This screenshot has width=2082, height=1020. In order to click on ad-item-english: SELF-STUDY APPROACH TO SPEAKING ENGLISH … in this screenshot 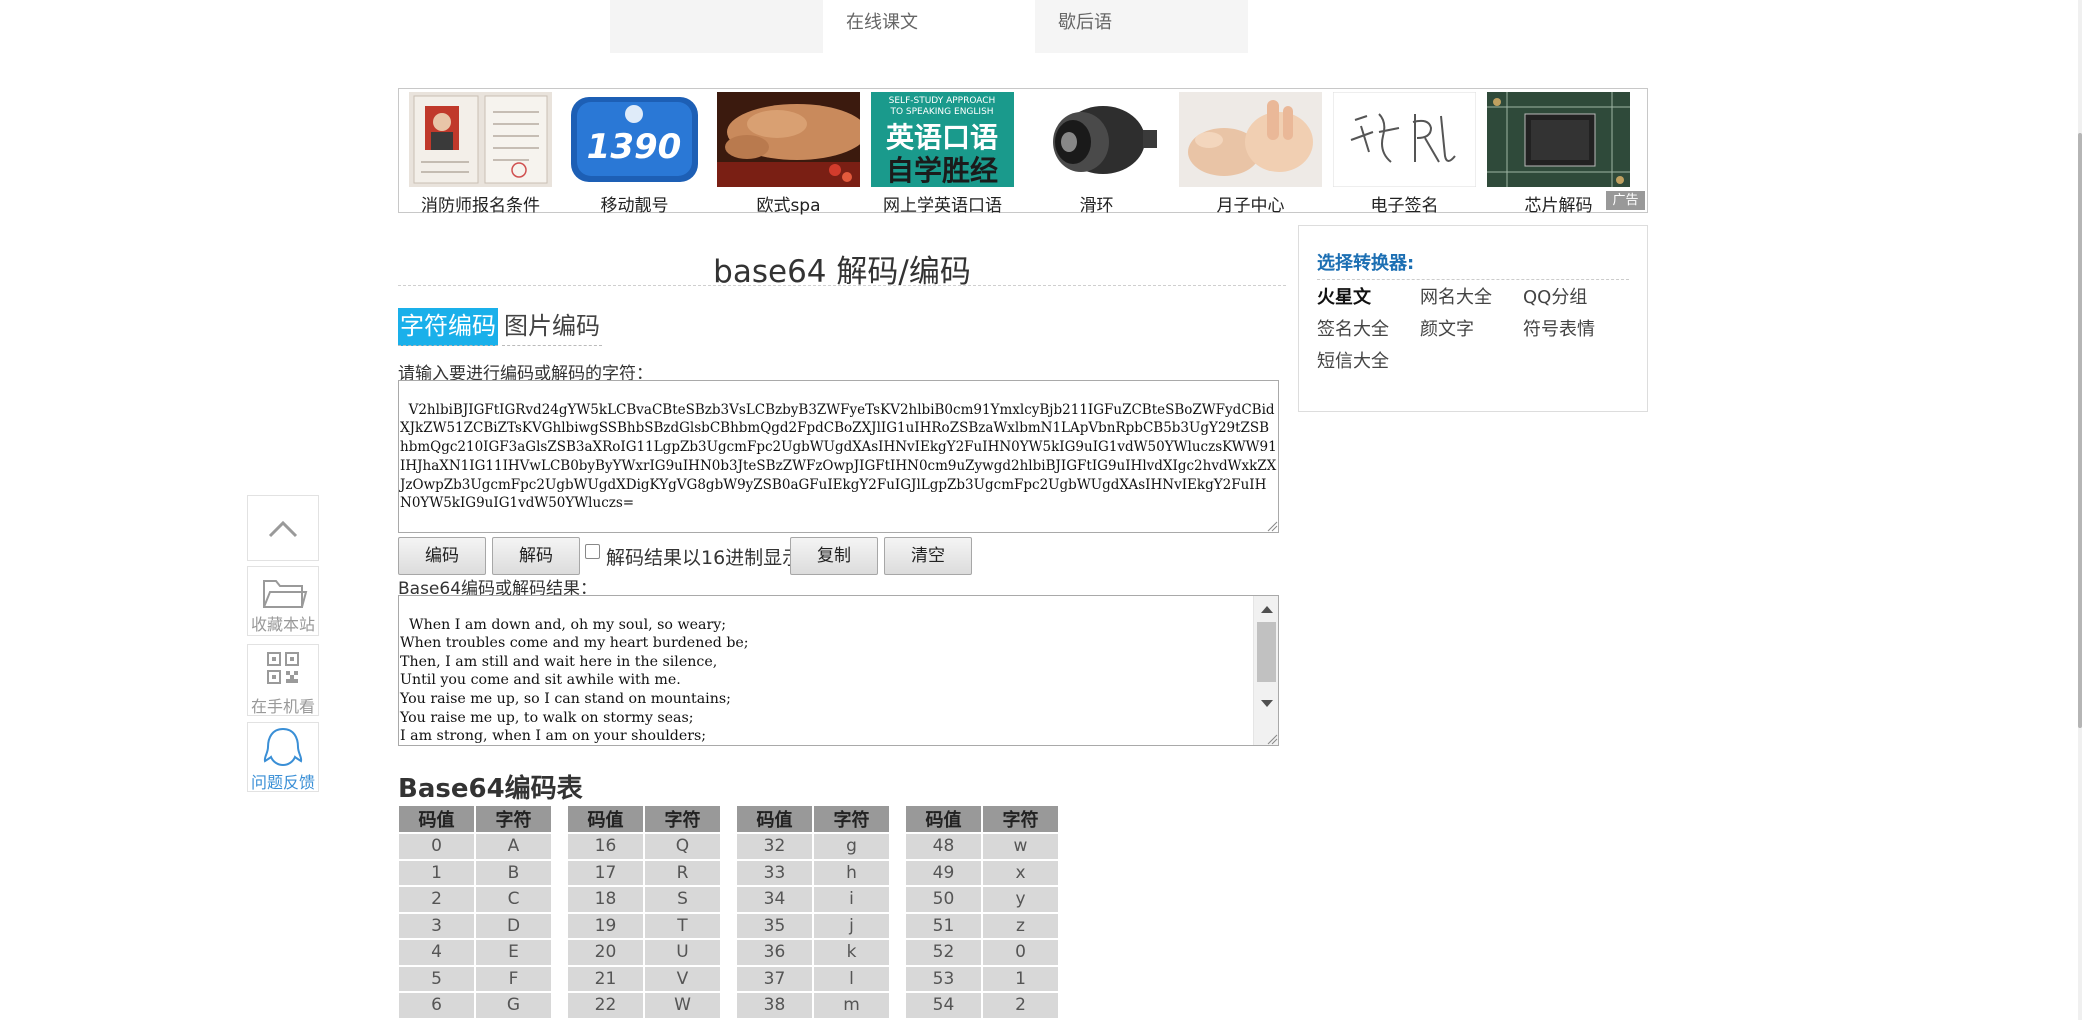, I will do `click(942, 154)`.